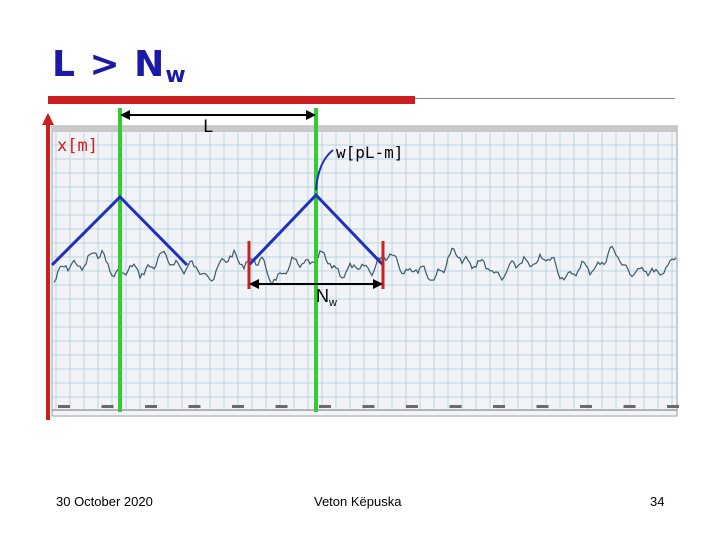 The image size is (720, 540). Describe the element at coordinates (370, 152) in the screenshot. I see `window-label: w[pL-m]` at that location.